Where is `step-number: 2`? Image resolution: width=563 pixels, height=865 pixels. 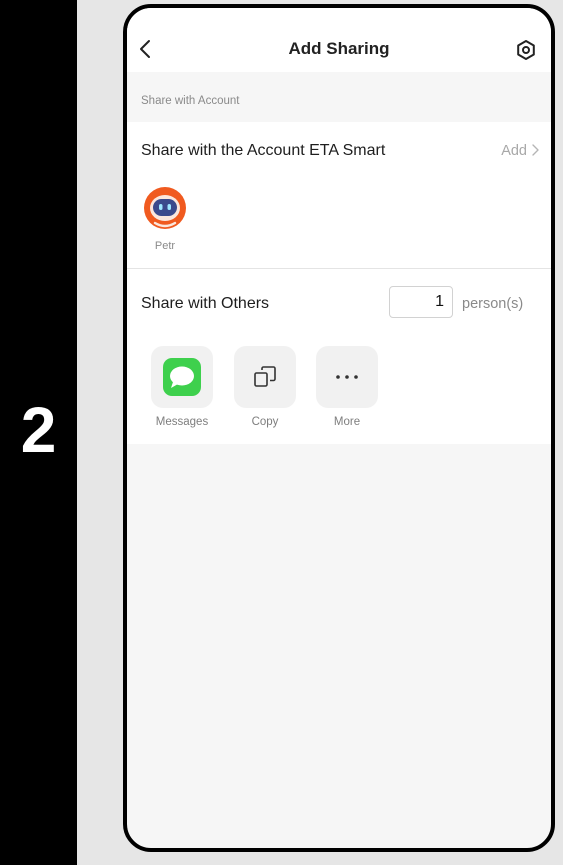
step-number: 2 is located at coordinates (38, 430).